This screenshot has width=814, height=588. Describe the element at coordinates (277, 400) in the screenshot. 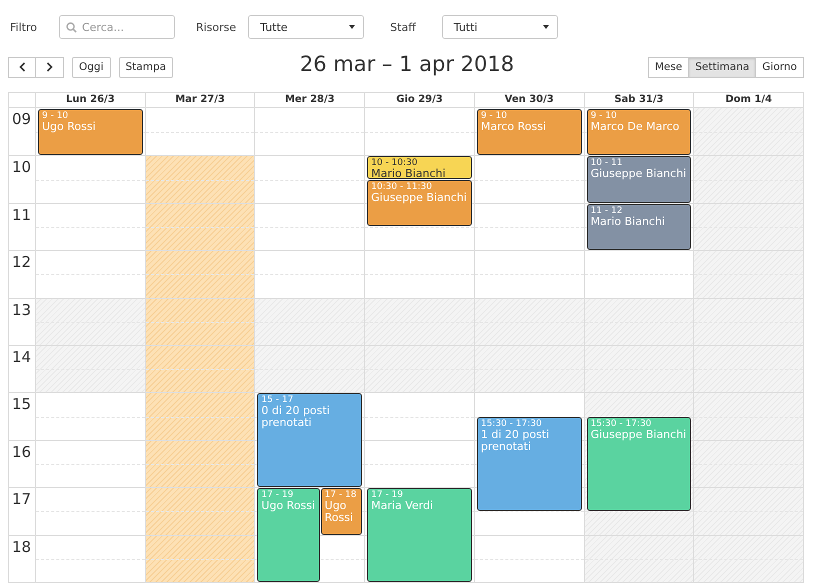

I see `event-time: 15 - 17` at that location.